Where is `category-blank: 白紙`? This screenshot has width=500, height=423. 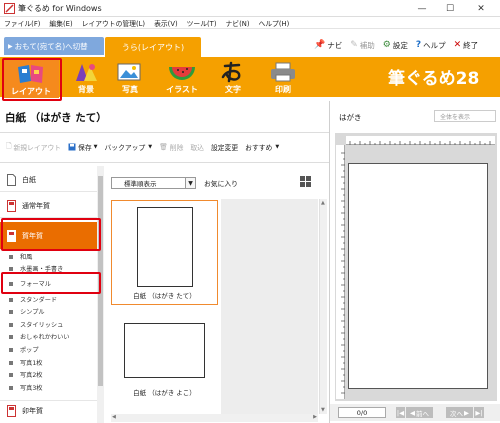
category-blank: 白紙 is located at coordinates (48, 180).